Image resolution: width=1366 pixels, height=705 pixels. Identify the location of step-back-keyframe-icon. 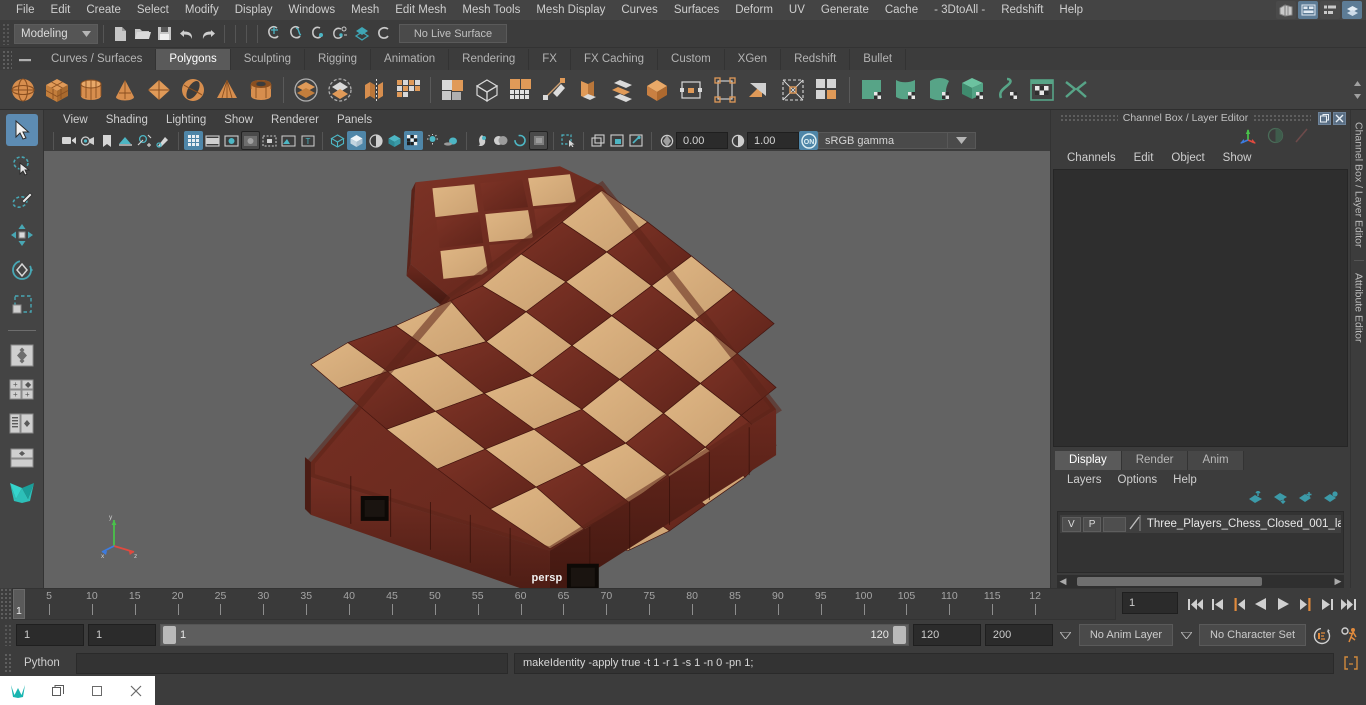
(1217, 604).